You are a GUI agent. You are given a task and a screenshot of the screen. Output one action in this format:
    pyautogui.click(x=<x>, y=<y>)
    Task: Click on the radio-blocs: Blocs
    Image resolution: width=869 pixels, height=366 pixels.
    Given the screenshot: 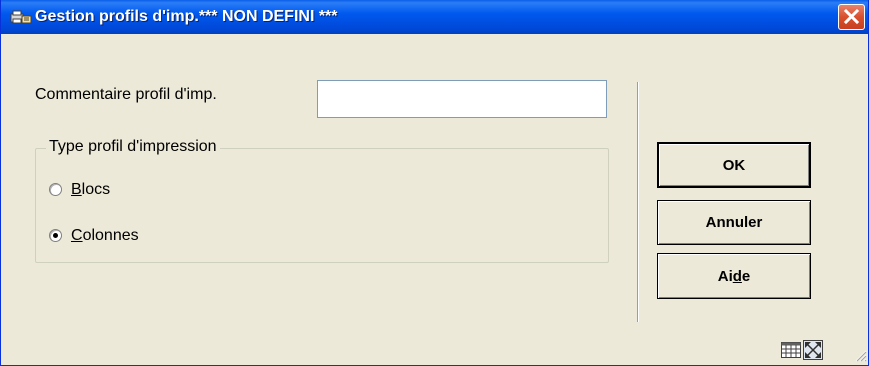 What is the action you would take?
    pyautogui.click(x=109, y=190)
    